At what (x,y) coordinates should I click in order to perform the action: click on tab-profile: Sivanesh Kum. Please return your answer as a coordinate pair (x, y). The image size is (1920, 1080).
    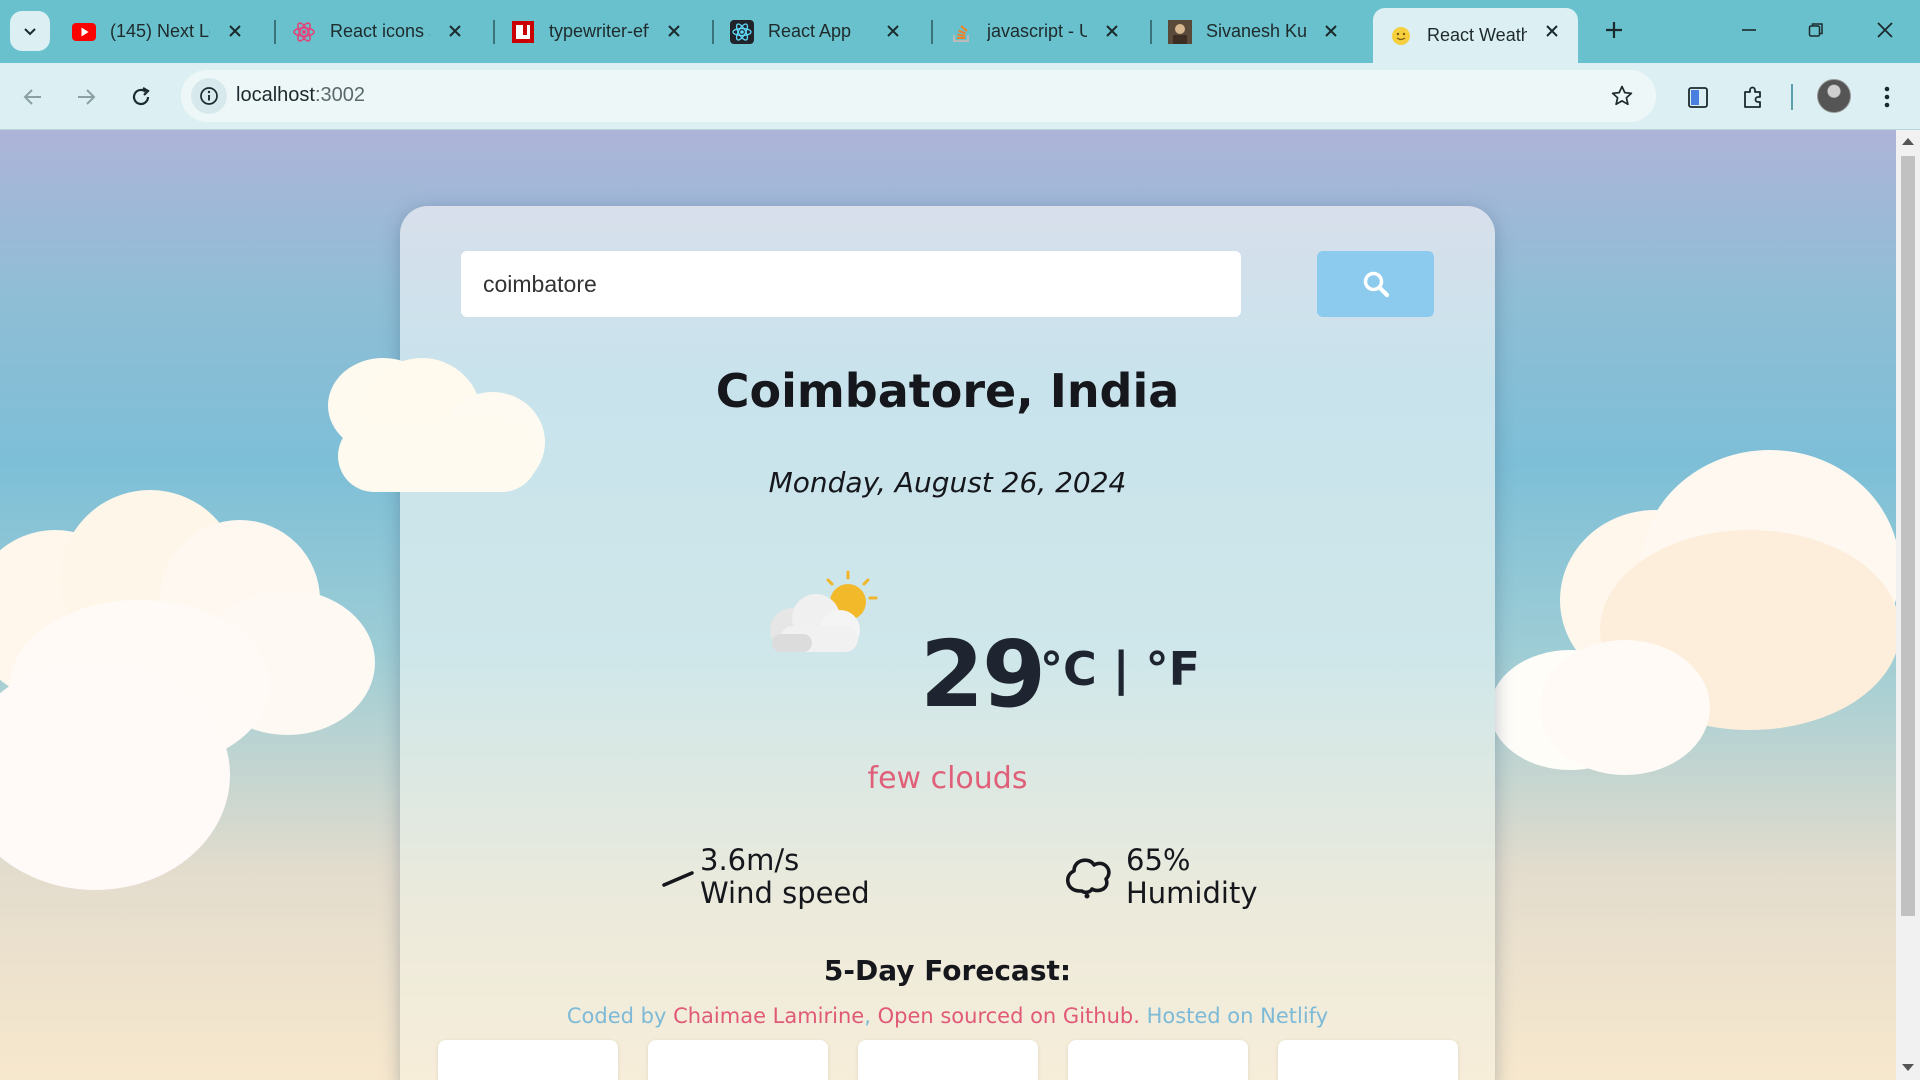
    Looking at the image, I should click on (1254, 31).